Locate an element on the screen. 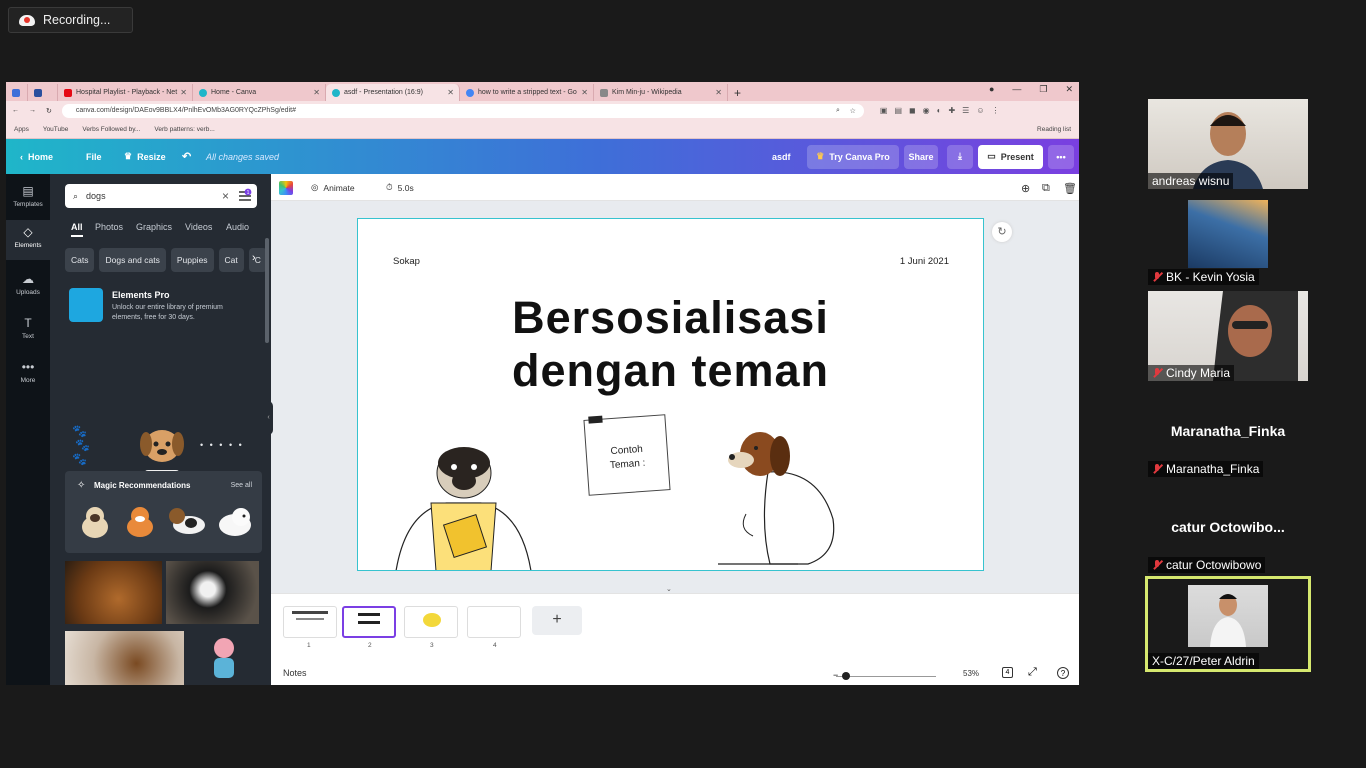 The height and width of the screenshot is (768, 1366). participant-tile-peter: X-C/27/Peter Aldrin is located at coordinates (1228, 624).